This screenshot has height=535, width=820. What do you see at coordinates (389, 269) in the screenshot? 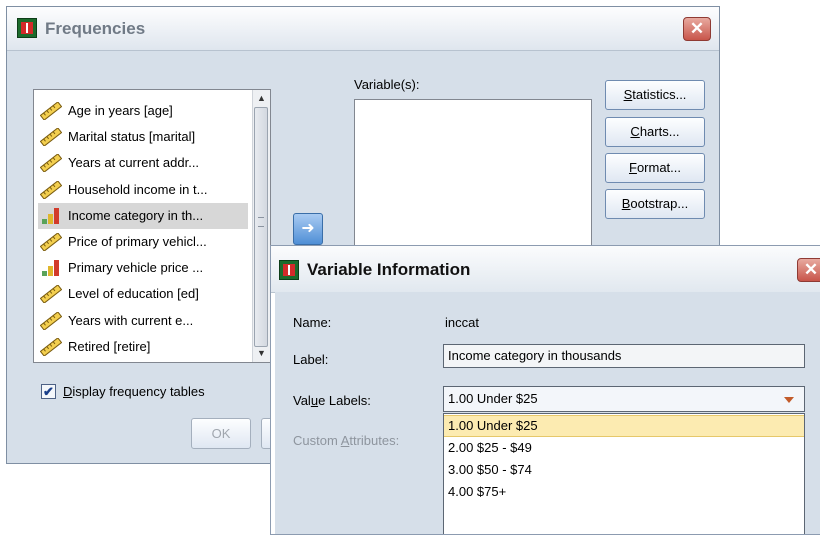
I see `variable-information-title: Variable Information` at bounding box center [389, 269].